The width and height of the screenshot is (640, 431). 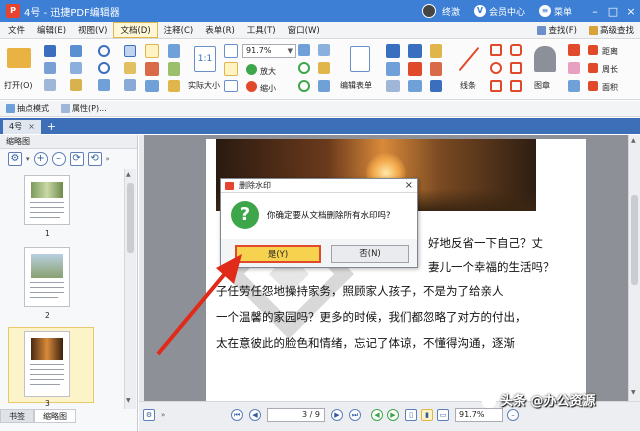 I want to click on cloud-icon, so click(x=516, y=50).